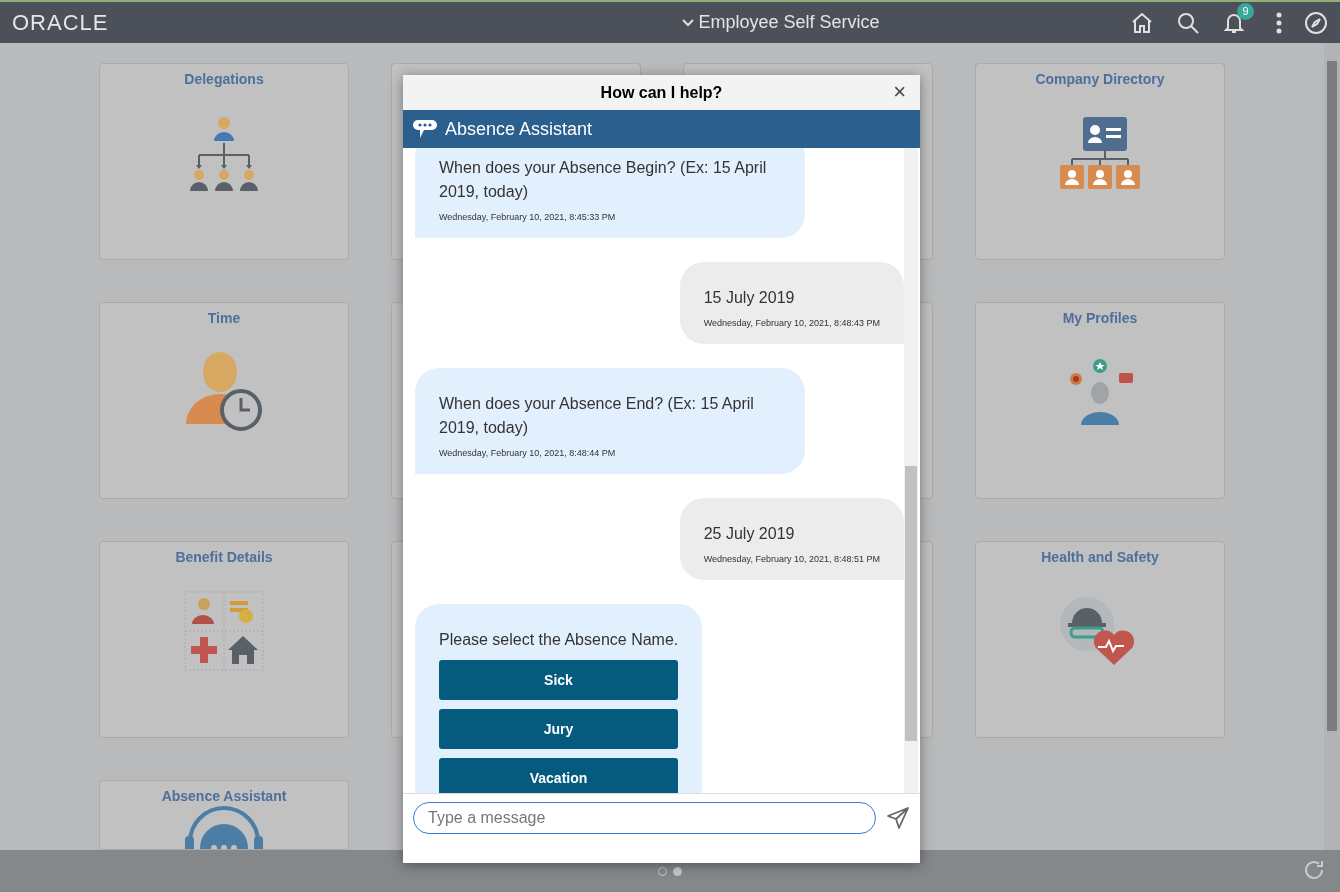  What do you see at coordinates (749, 534) in the screenshot?
I see `message-text: 25 July 2019` at bounding box center [749, 534].